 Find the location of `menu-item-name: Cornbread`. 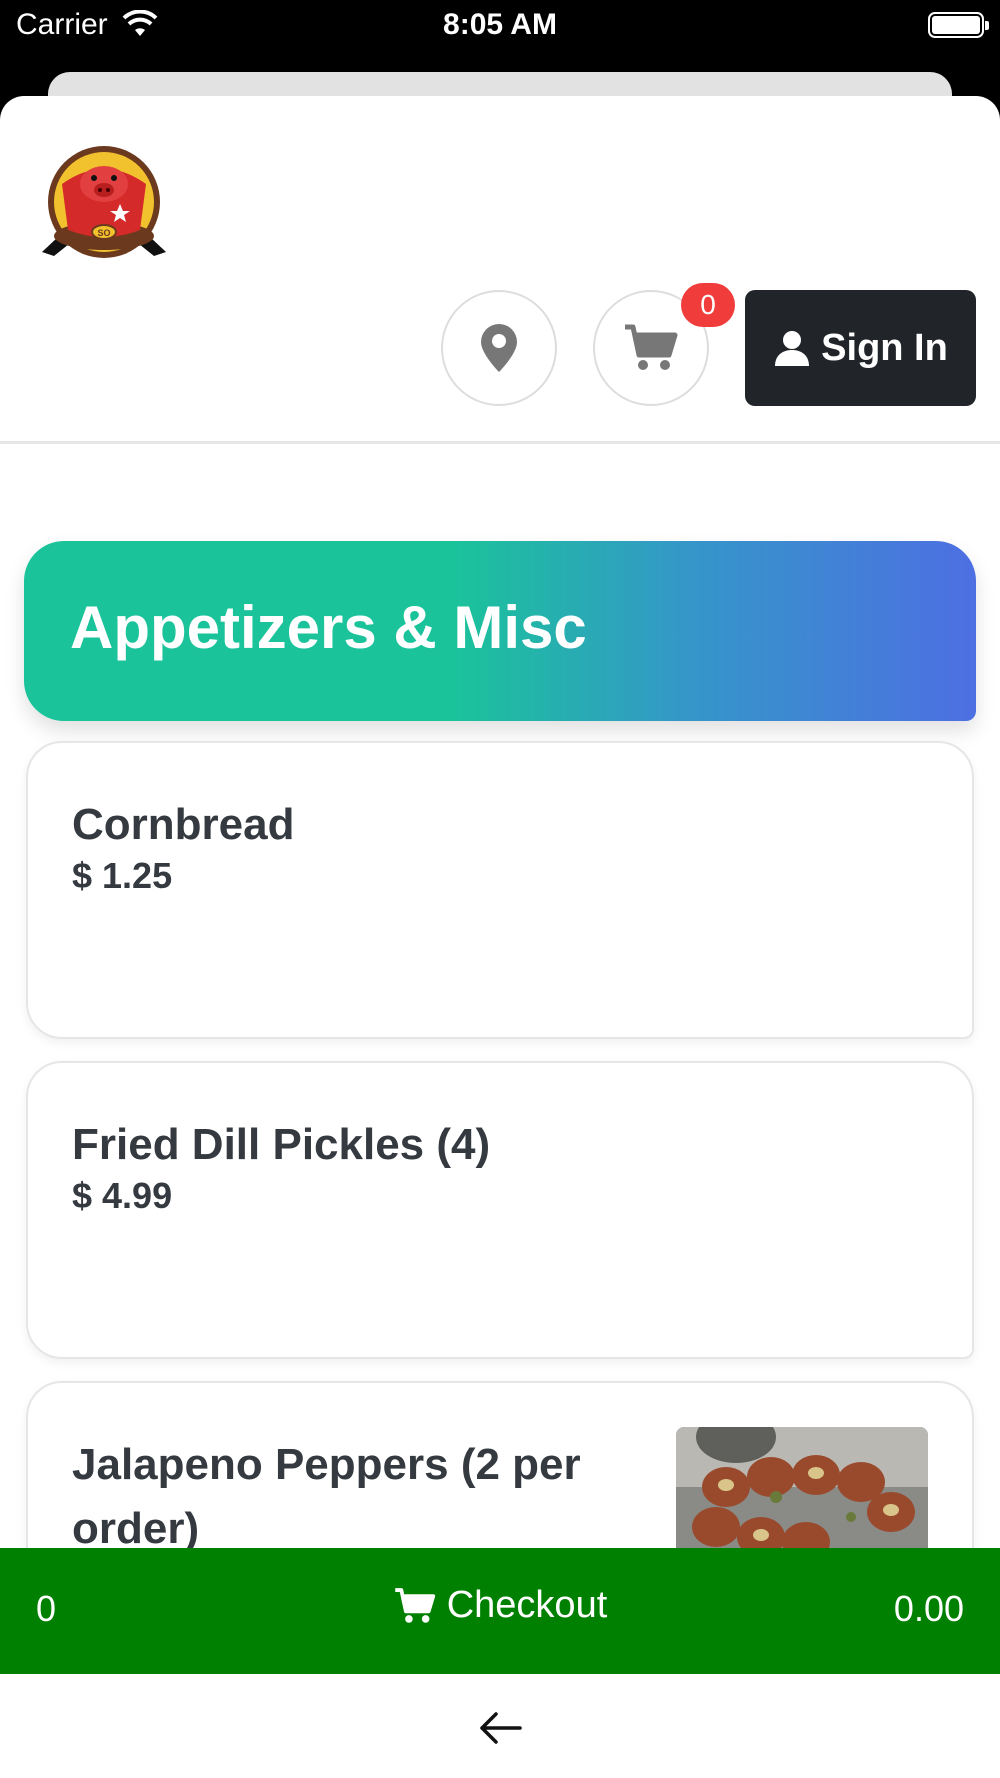

menu-item-name: Cornbread is located at coordinates (183, 824).